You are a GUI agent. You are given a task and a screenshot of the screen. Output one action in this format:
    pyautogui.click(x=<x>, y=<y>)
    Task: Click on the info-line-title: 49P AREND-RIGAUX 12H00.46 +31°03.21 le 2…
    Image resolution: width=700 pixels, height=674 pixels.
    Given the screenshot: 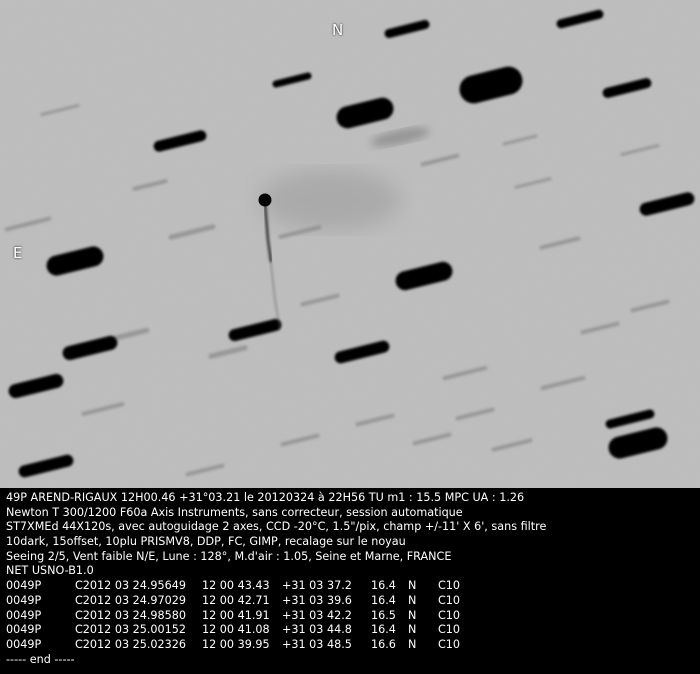 What is the action you would take?
    pyautogui.click(x=265, y=497)
    